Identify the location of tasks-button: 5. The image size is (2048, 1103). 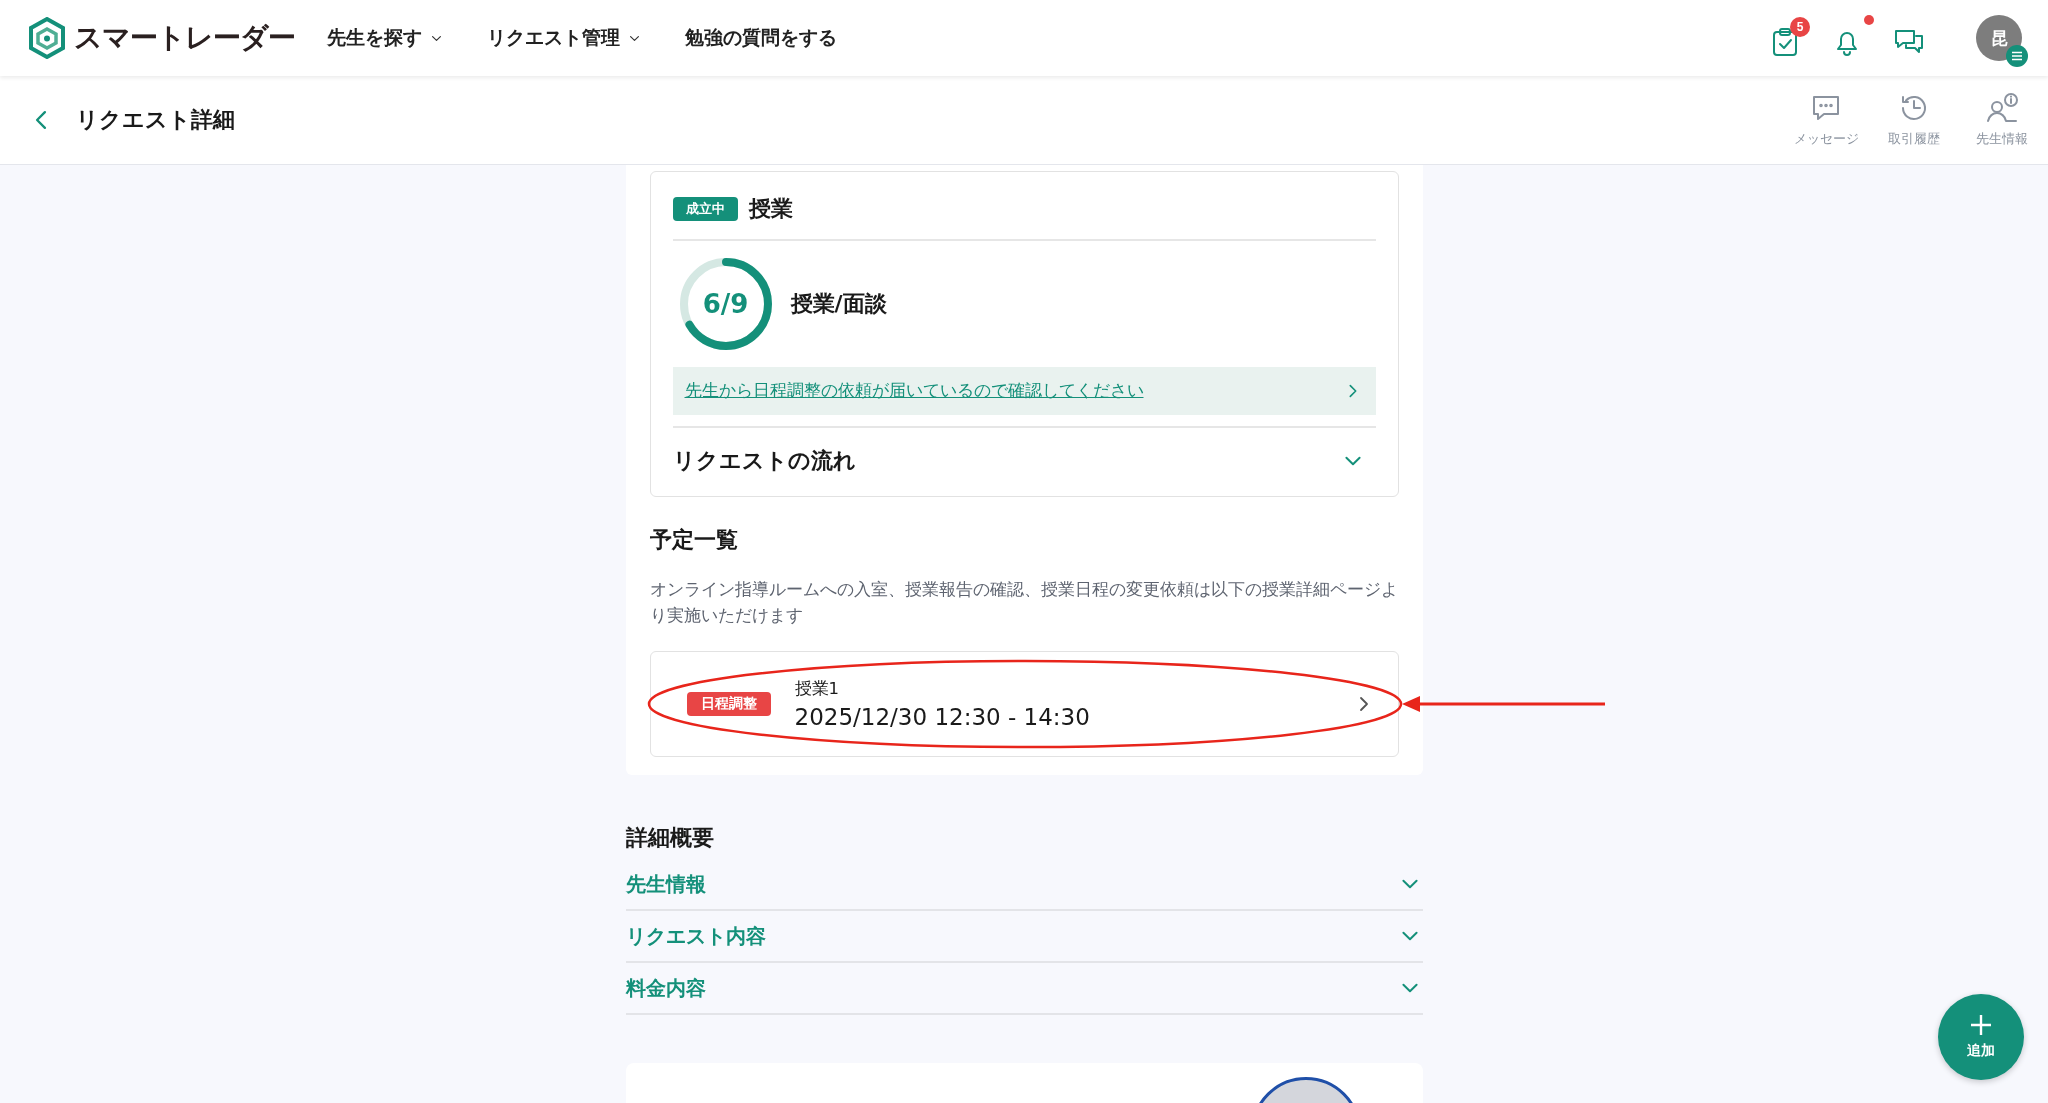
(1789, 38).